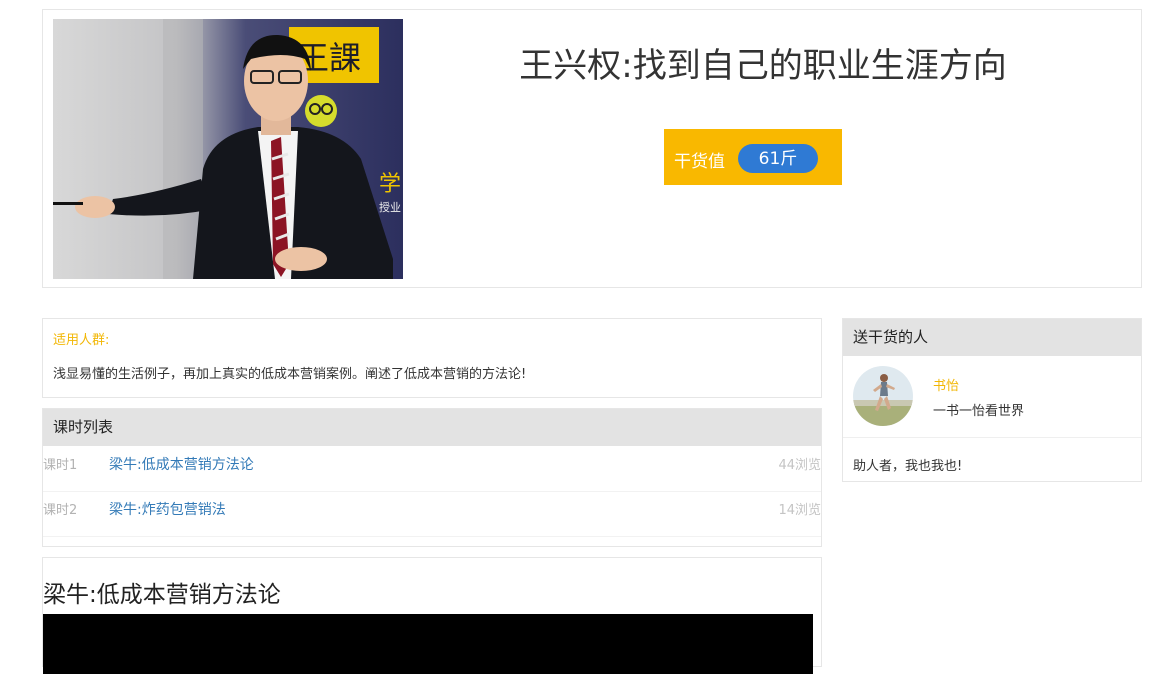  I want to click on lesson-number: 课时2, so click(60, 510).